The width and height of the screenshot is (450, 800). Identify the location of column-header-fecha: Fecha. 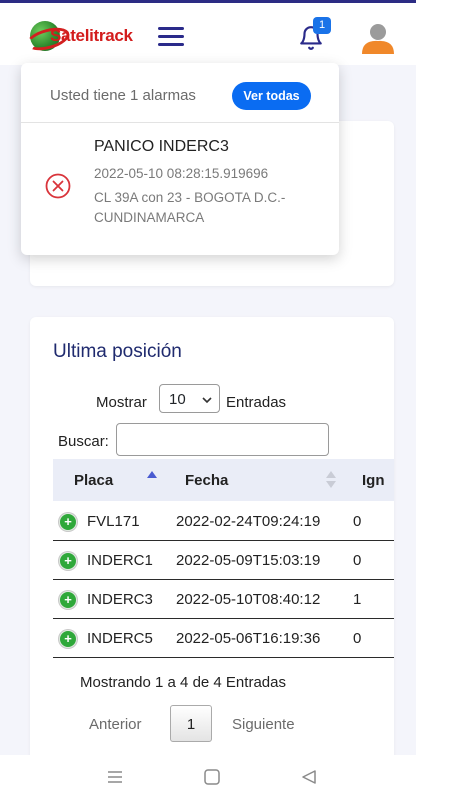
(206, 480).